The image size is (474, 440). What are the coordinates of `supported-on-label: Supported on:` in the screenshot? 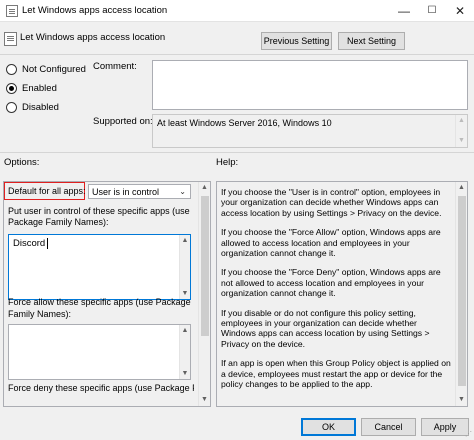 It's located at (123, 121).